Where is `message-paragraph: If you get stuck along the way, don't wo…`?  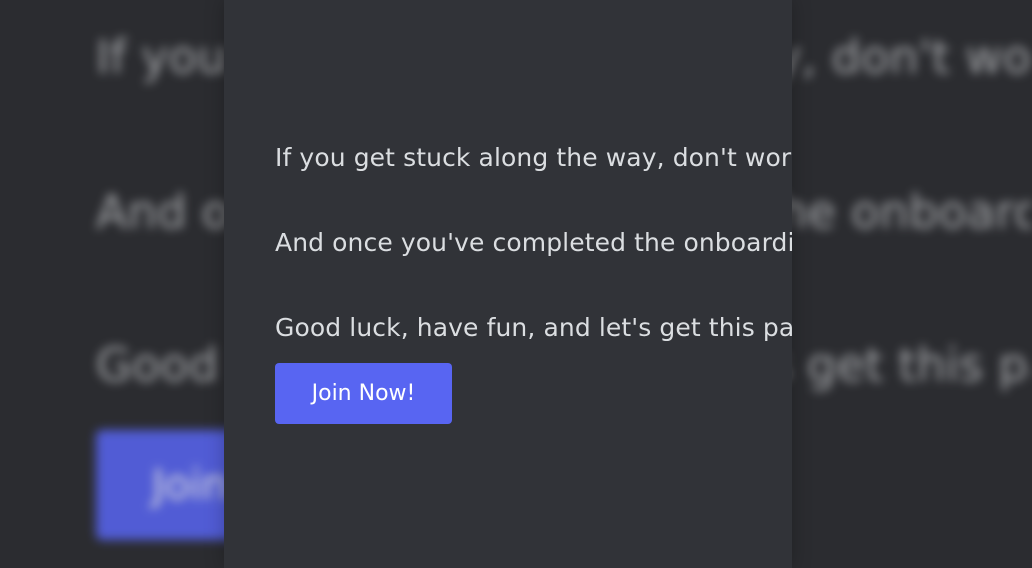
message-paragraph: If you get stuck along the way, don't wo… is located at coordinates (533, 157).